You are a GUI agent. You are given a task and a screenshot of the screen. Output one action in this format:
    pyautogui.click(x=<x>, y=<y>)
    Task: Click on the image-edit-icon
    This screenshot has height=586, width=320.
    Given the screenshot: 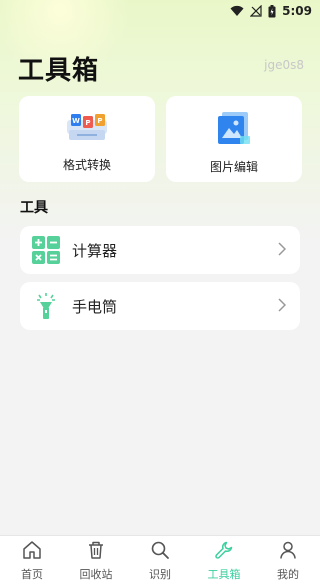 What is the action you would take?
    pyautogui.click(x=234, y=130)
    